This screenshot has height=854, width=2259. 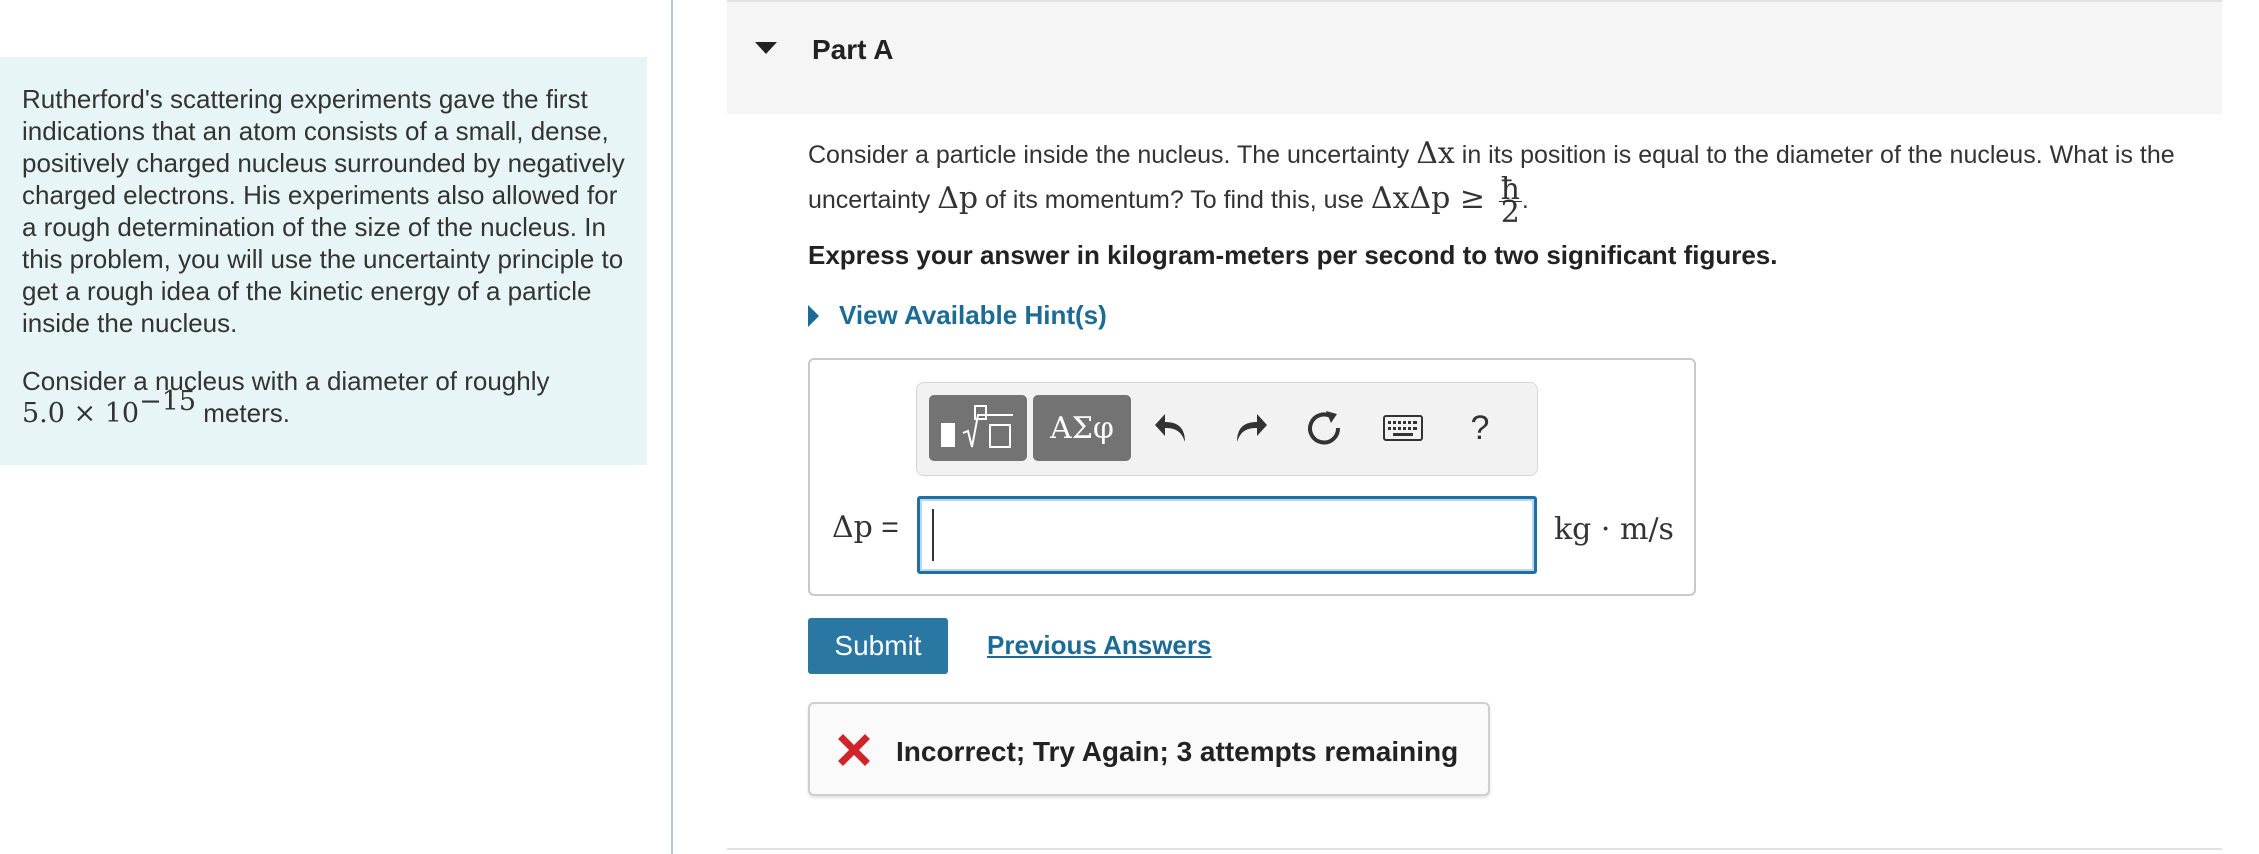 What do you see at coordinates (1480, 428) in the screenshot?
I see `help-button: ?` at bounding box center [1480, 428].